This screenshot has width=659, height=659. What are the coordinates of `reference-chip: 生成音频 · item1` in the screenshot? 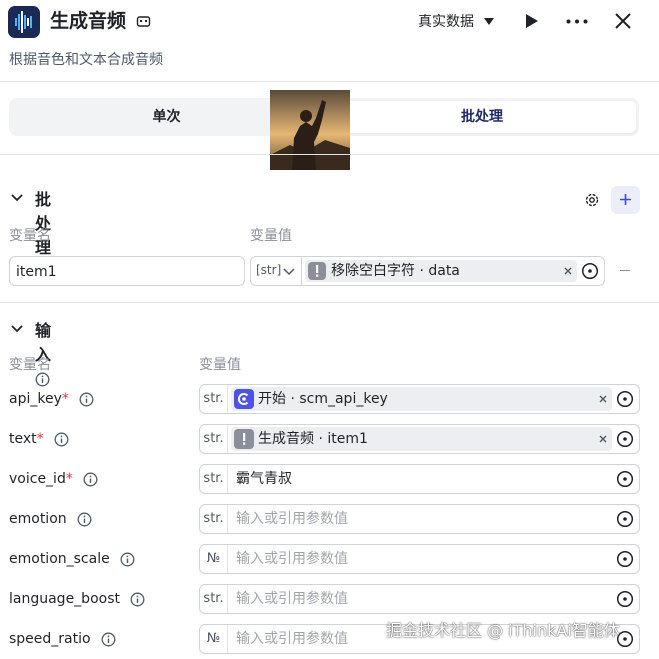 It's located at (421, 439).